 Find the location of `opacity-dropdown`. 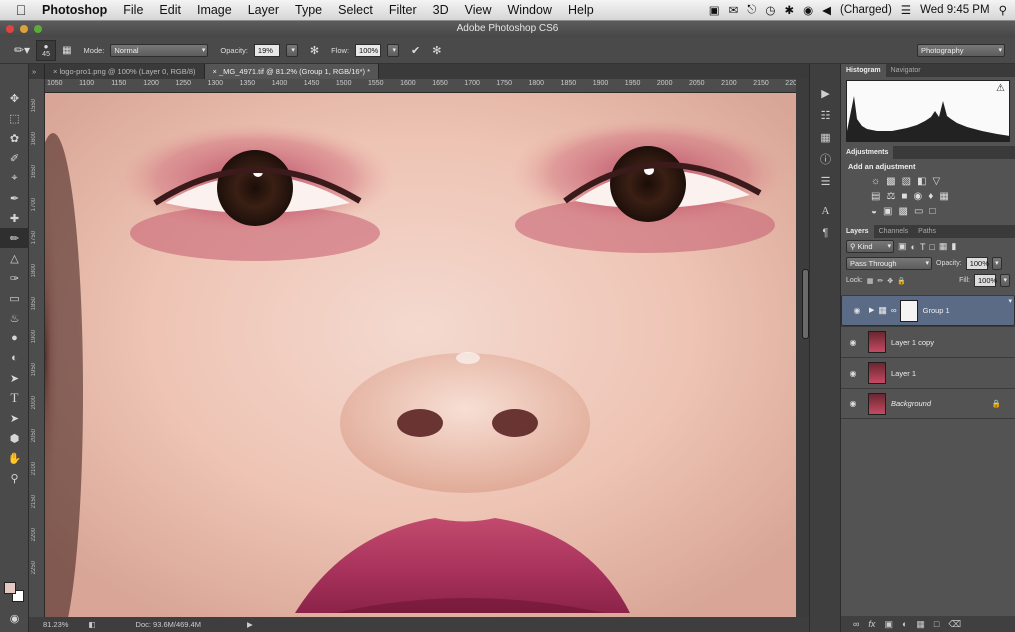

opacity-dropdown is located at coordinates (291, 50).